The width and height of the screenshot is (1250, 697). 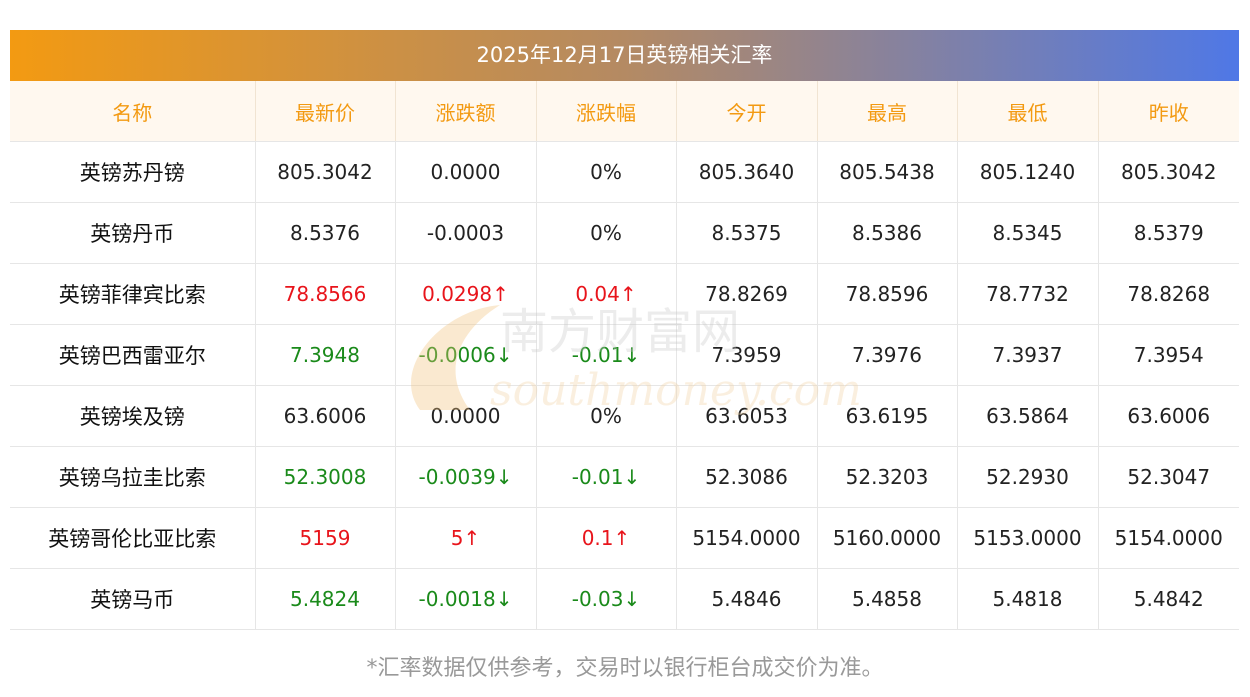 What do you see at coordinates (747, 294) in the screenshot?
I see `open-price-cell: 78.8269` at bounding box center [747, 294].